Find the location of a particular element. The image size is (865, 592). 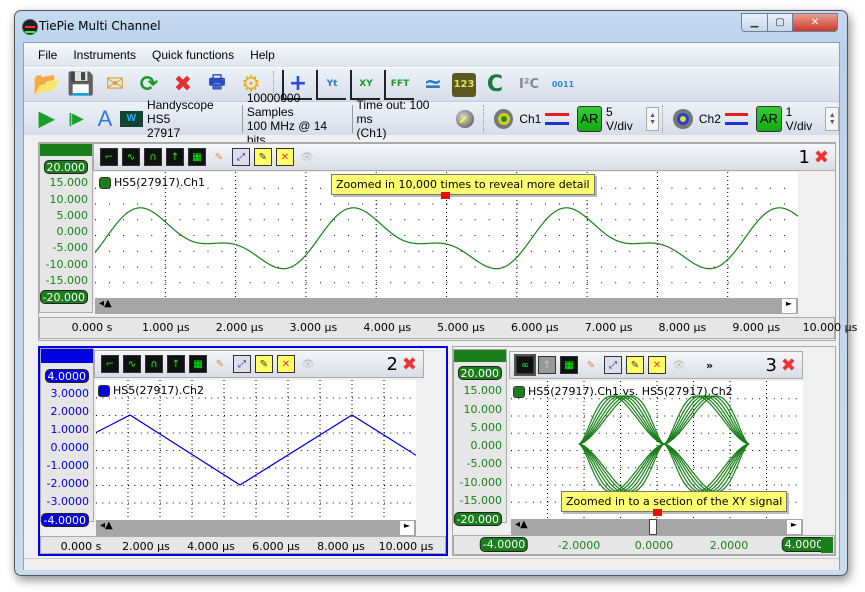

menu-instruments: Instruments is located at coordinates (104, 55).